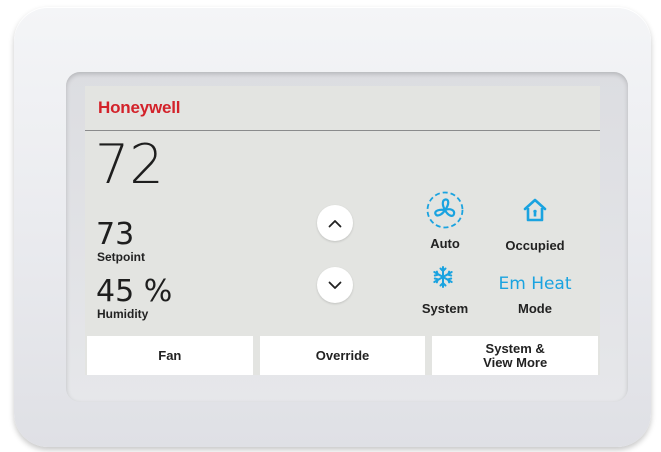 This screenshot has height=452, width=661. I want to click on current-temperature: 72, so click(129, 164).